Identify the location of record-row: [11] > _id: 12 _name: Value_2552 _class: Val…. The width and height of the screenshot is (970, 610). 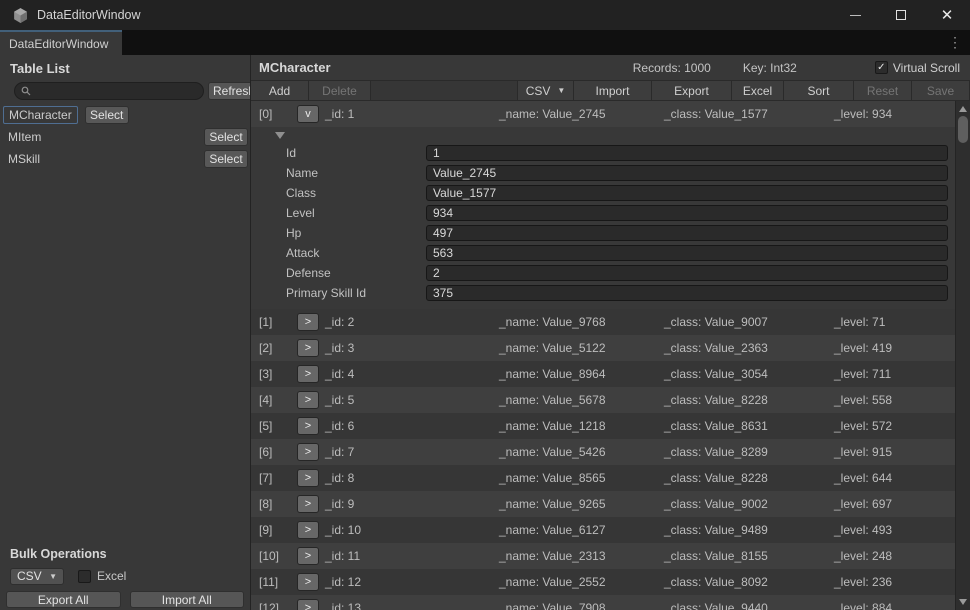
(603, 582).